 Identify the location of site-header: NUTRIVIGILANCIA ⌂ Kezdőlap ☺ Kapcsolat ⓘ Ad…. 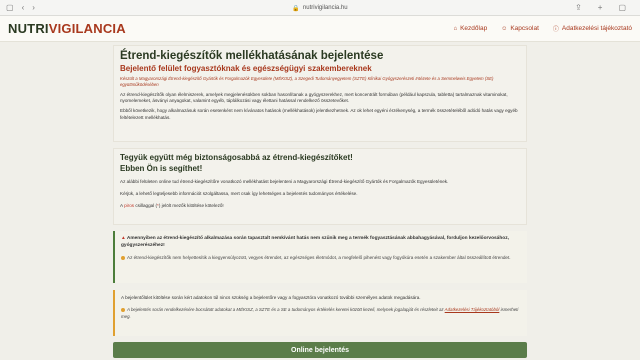
(320, 29).